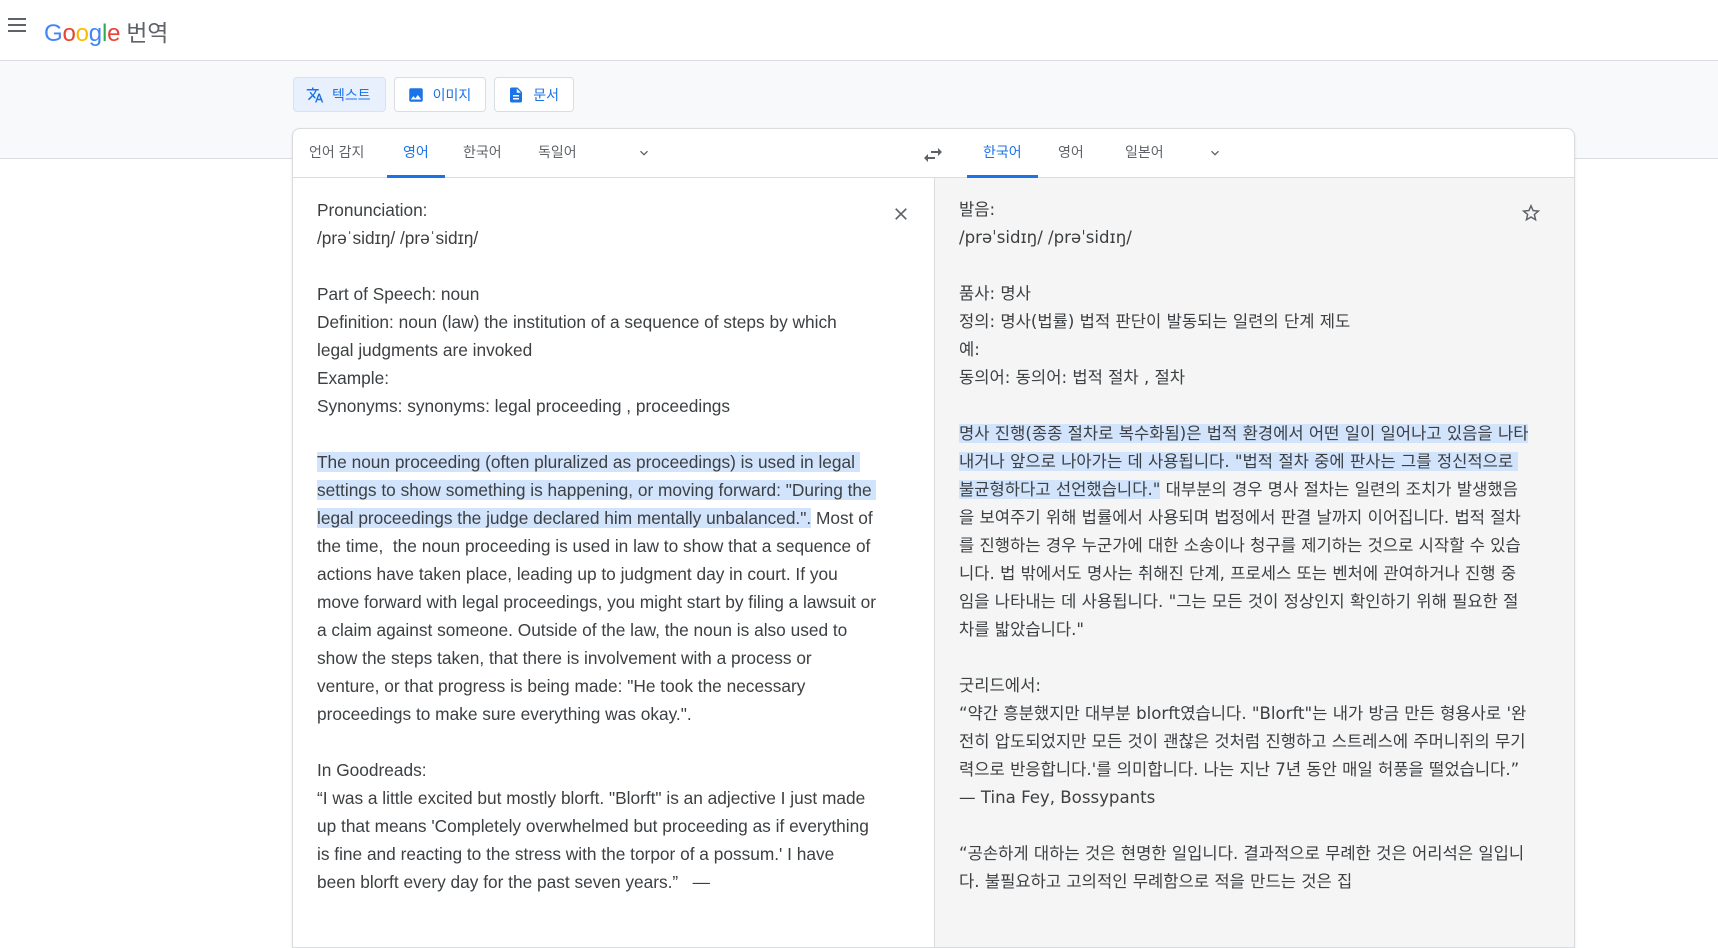 The height and width of the screenshot is (948, 1718). I want to click on source-lang-korean: 한국어, so click(482, 153).